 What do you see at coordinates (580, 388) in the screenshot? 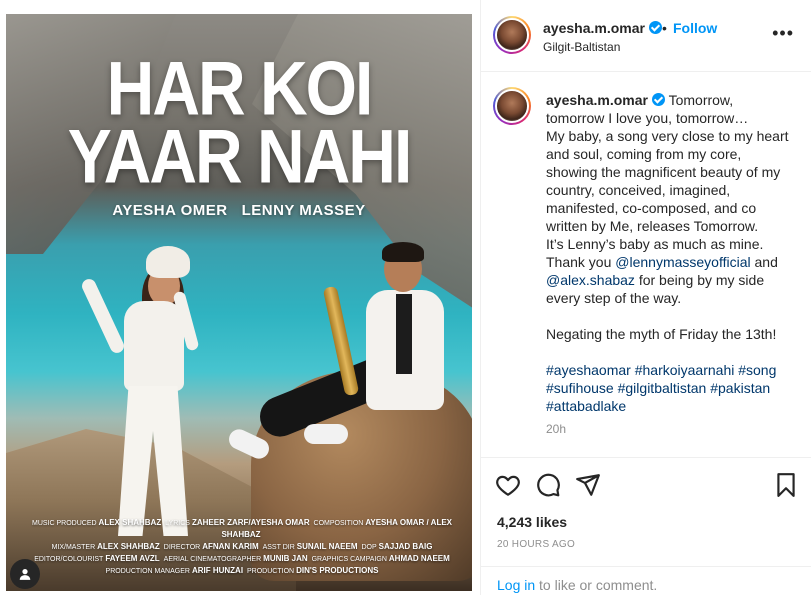
I see `hashtag-link: #sufihouse` at bounding box center [580, 388].